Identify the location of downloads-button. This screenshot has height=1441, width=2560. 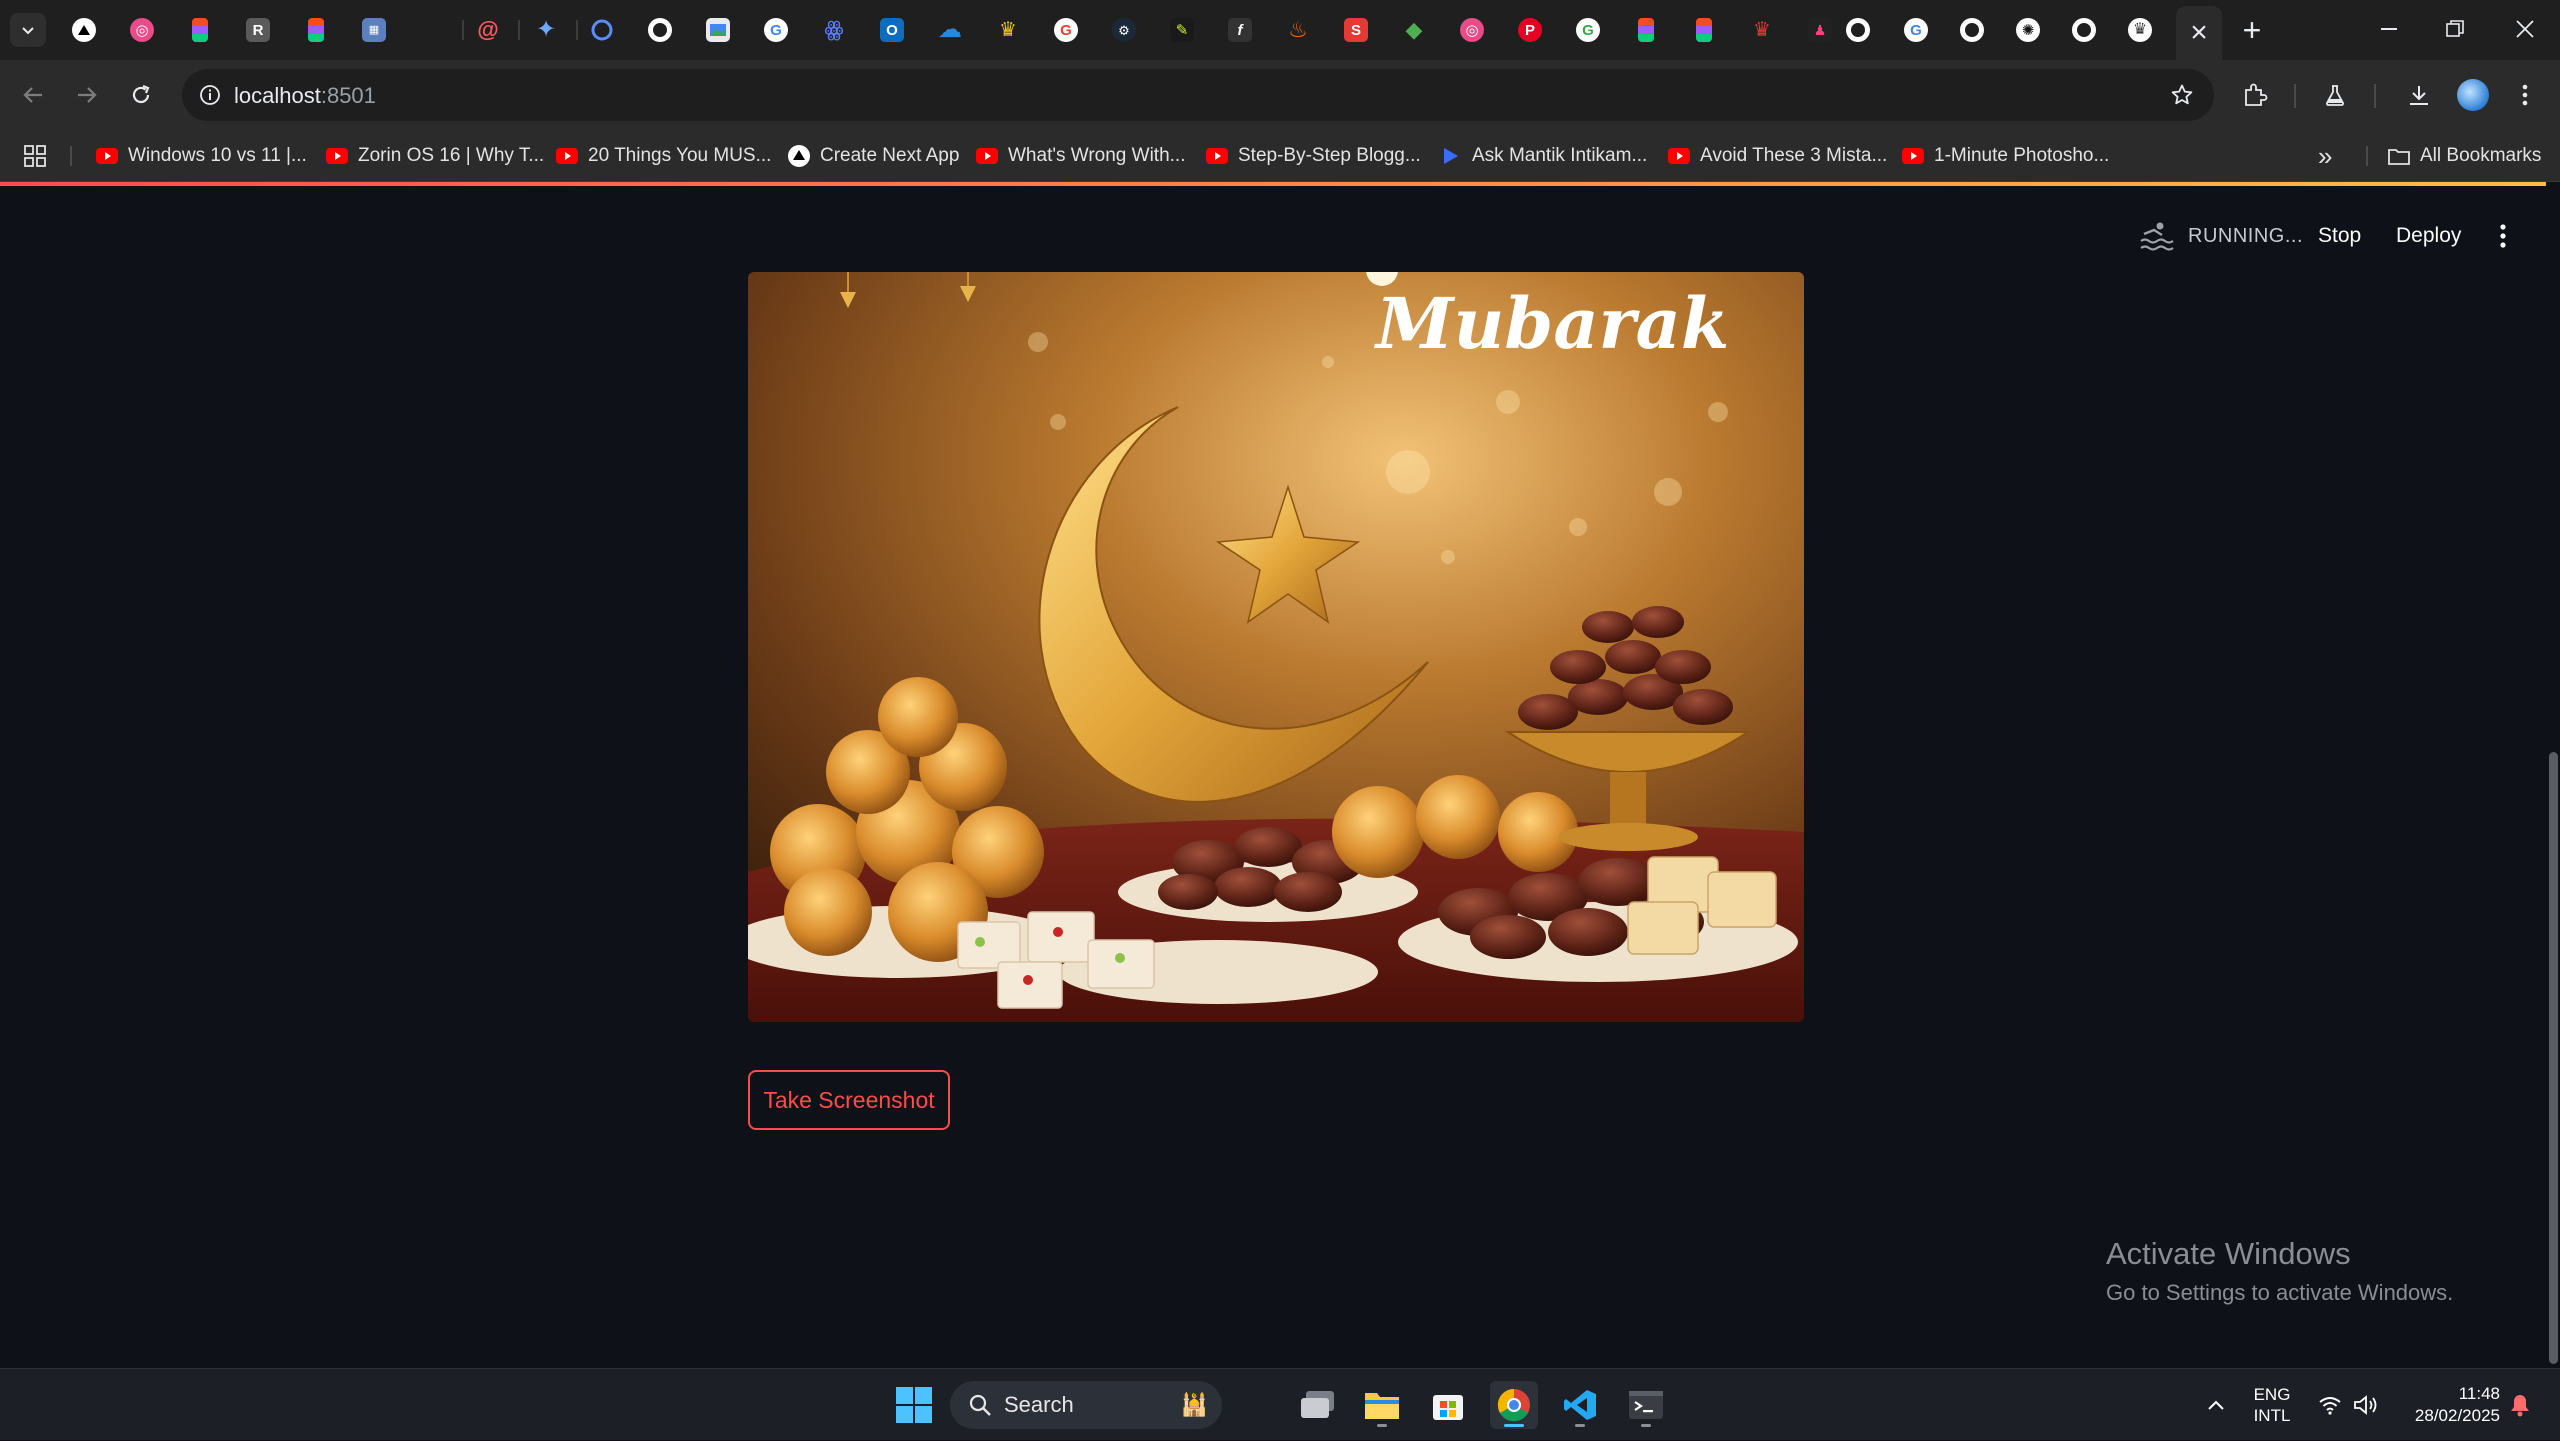
(2419, 95).